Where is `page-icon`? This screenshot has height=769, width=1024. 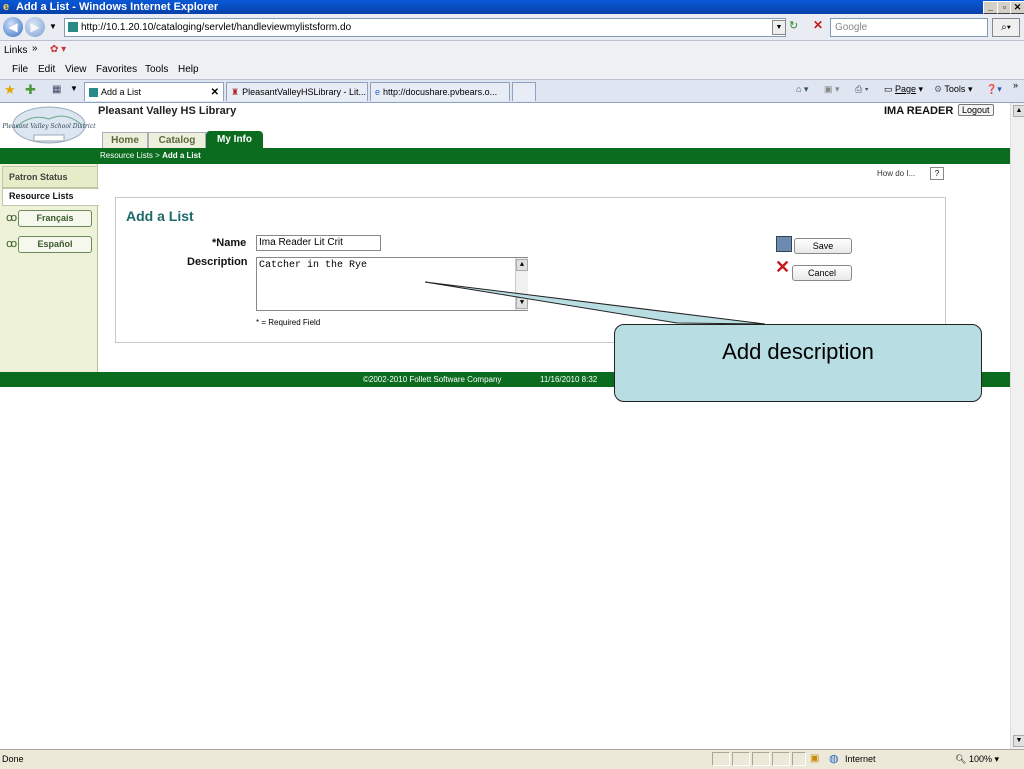
page-icon is located at coordinates (93, 93).